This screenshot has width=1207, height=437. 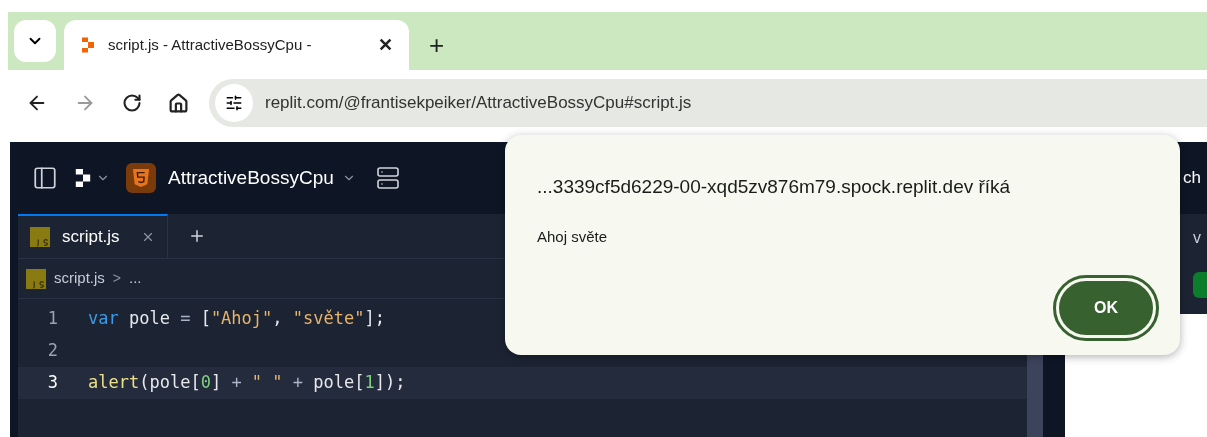 I want to click on close-icon, so click(x=148, y=237).